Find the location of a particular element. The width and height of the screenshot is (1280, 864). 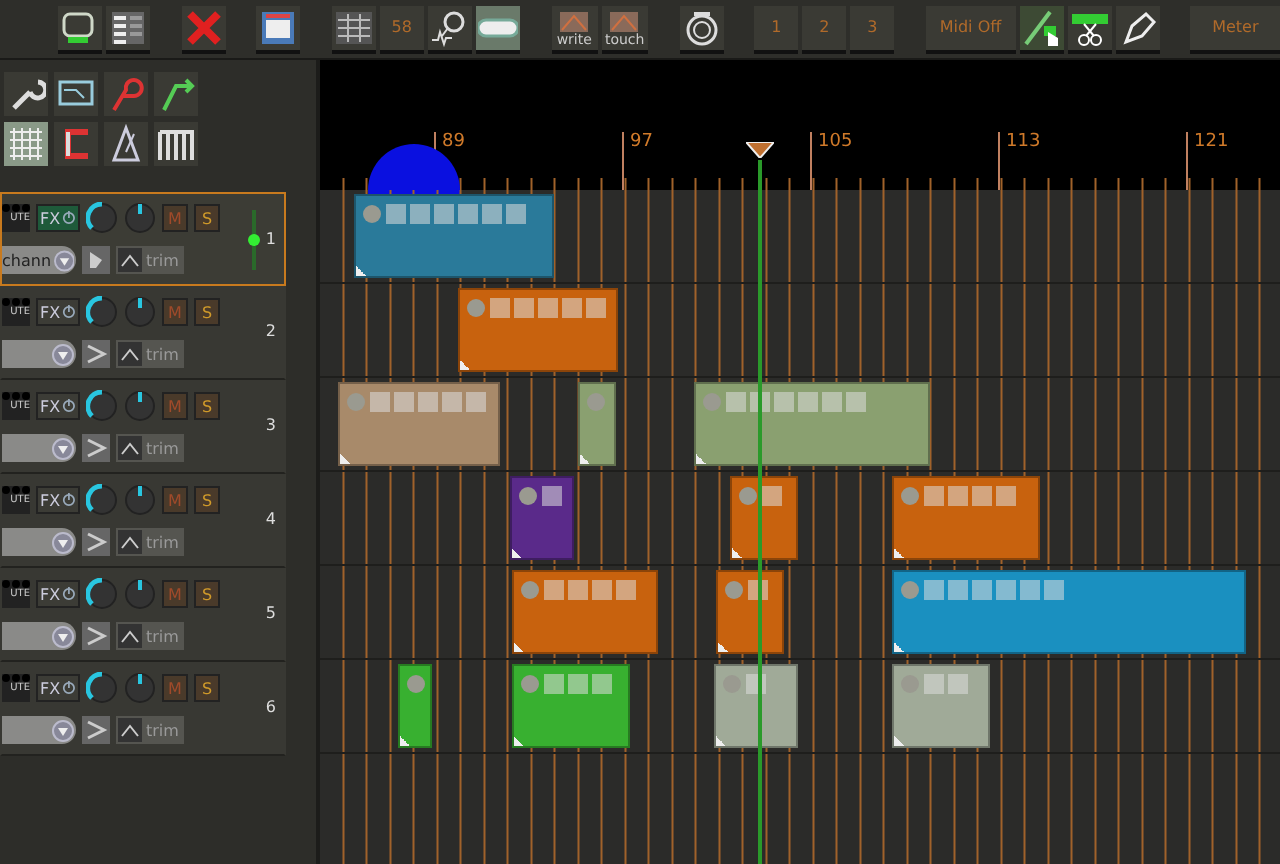

track-number: 1 is located at coordinates (270, 239).